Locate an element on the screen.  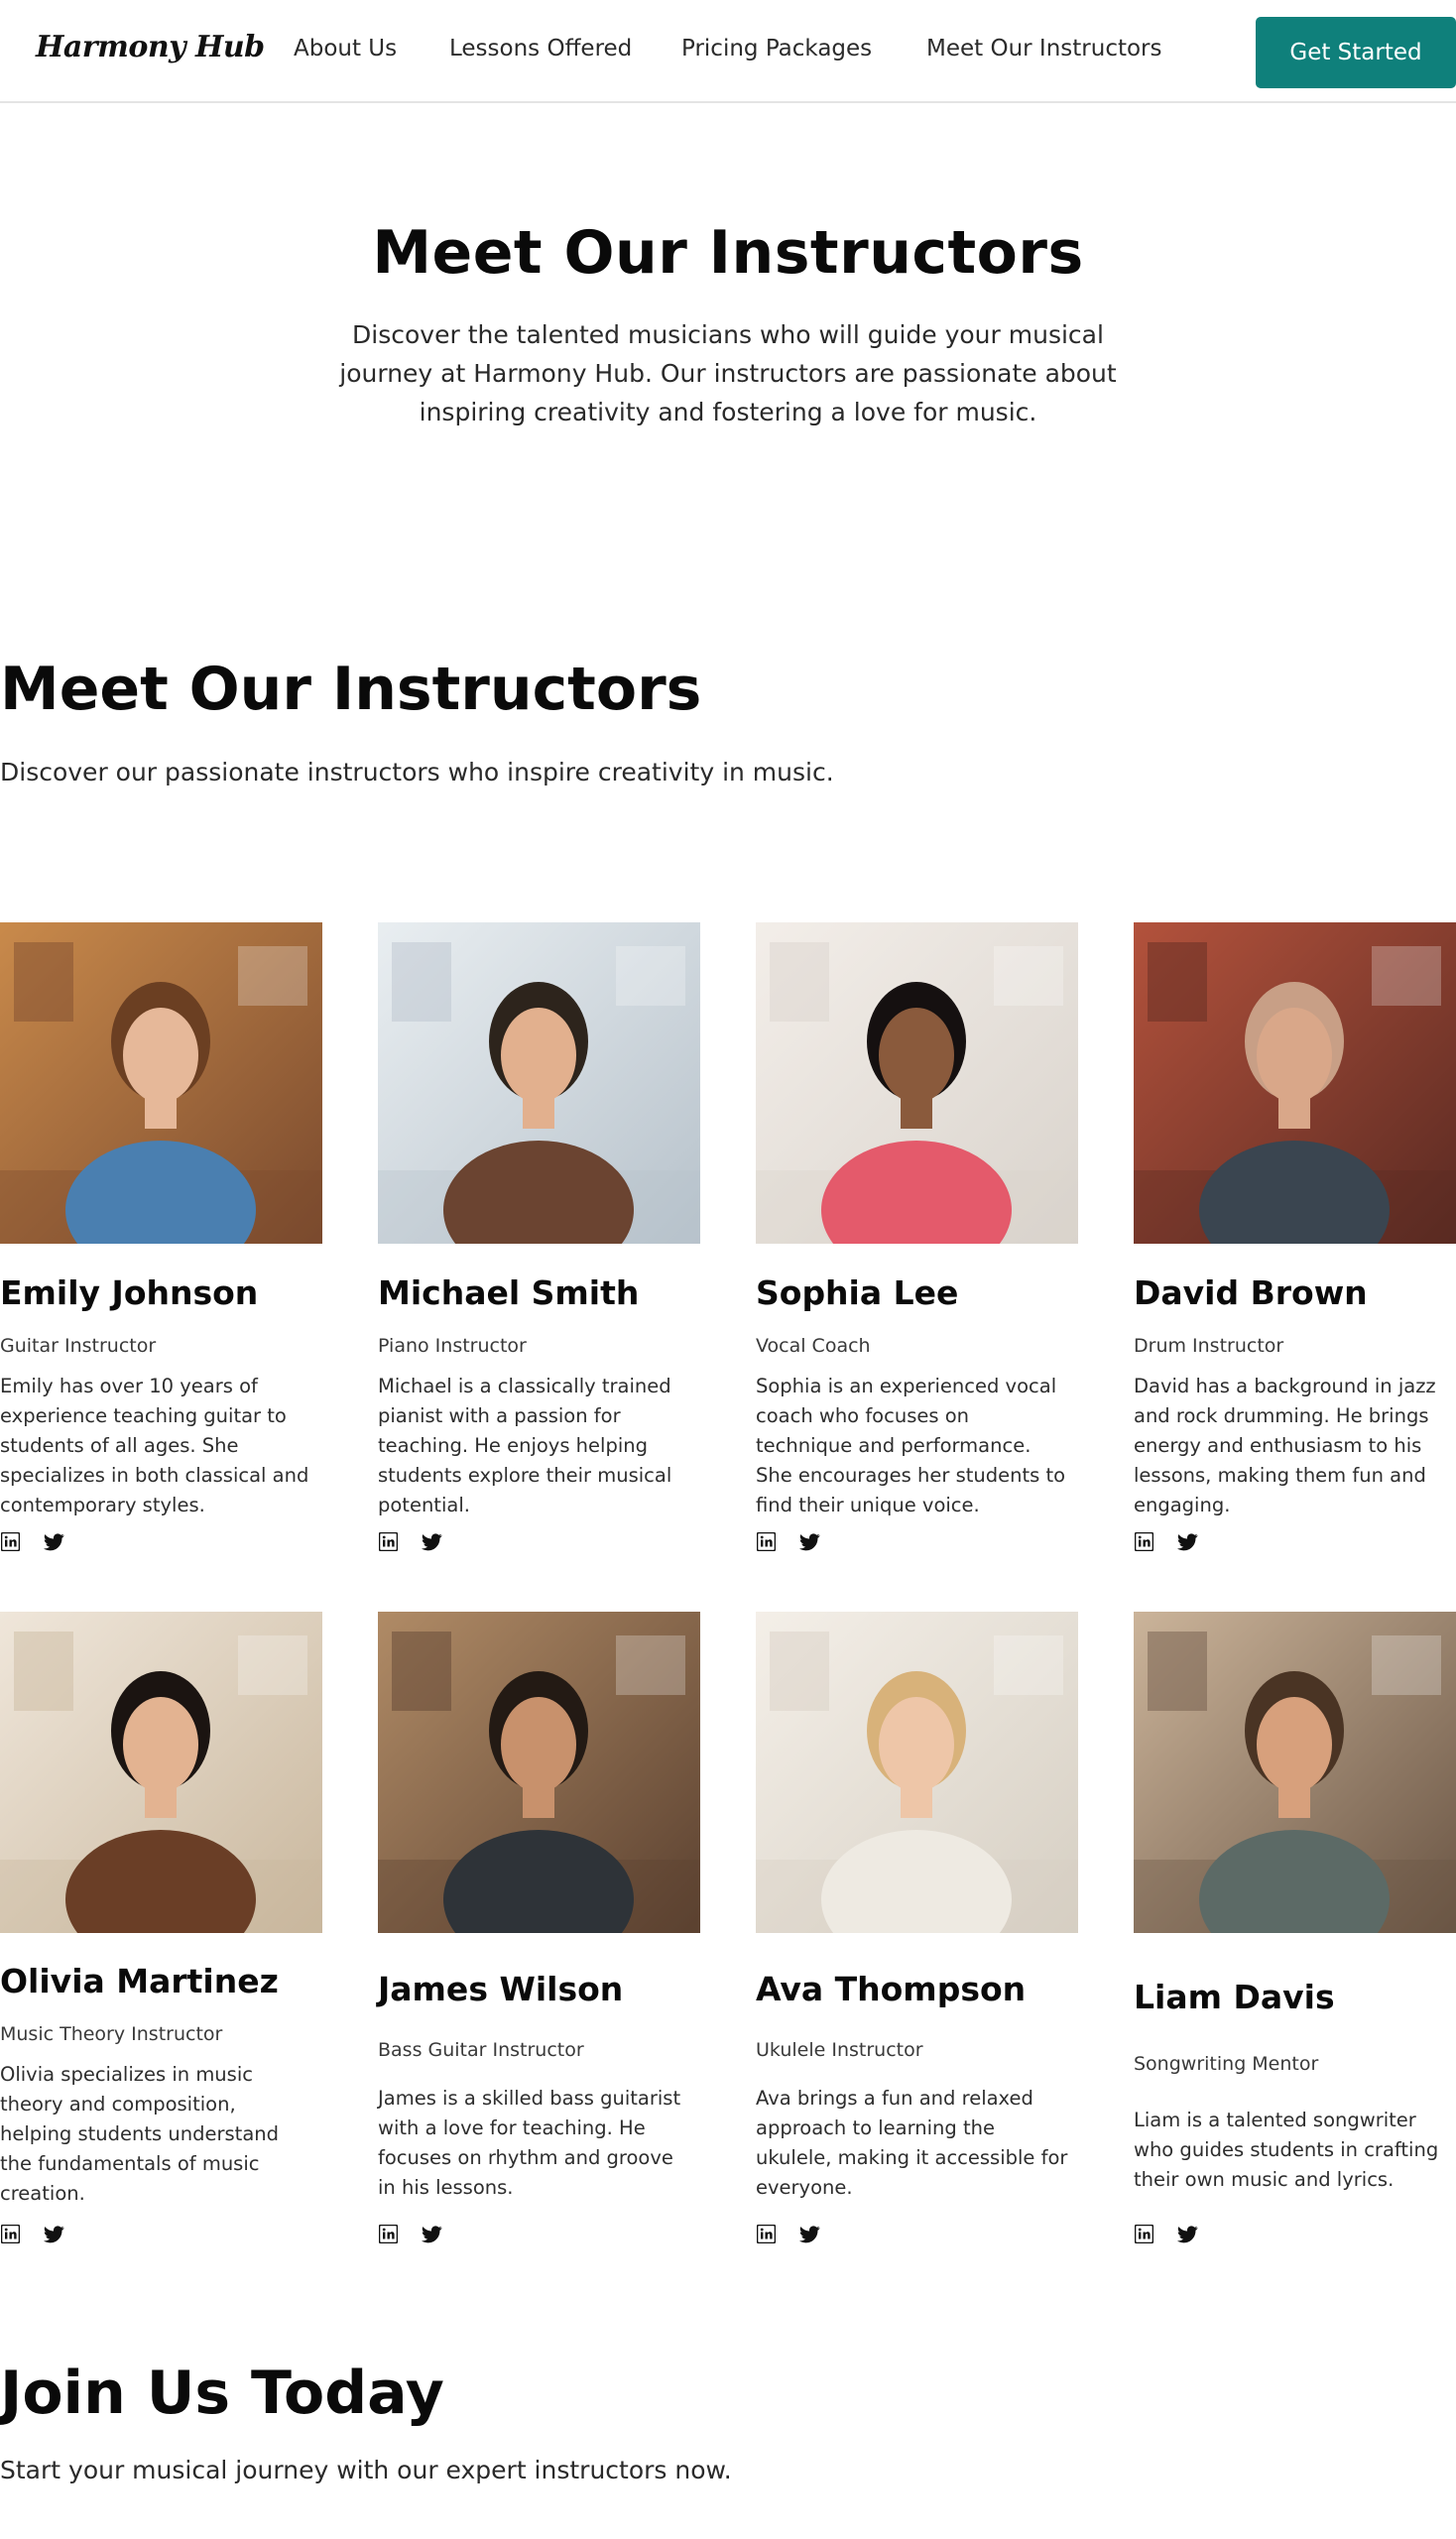
instructor-bio-line: Sophia is an experienced vocal is located at coordinates (906, 1386).